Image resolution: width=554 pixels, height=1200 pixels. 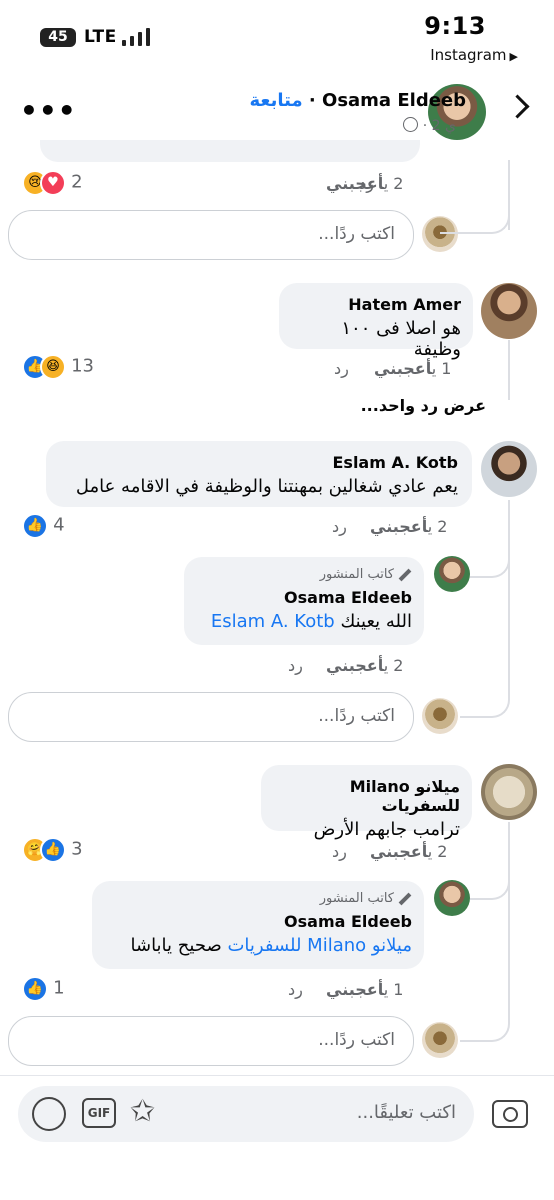 What do you see at coordinates (401, 339) in the screenshot?
I see `comment-text: هو اصلا فى ١٠٠ وظيفة` at bounding box center [401, 339].